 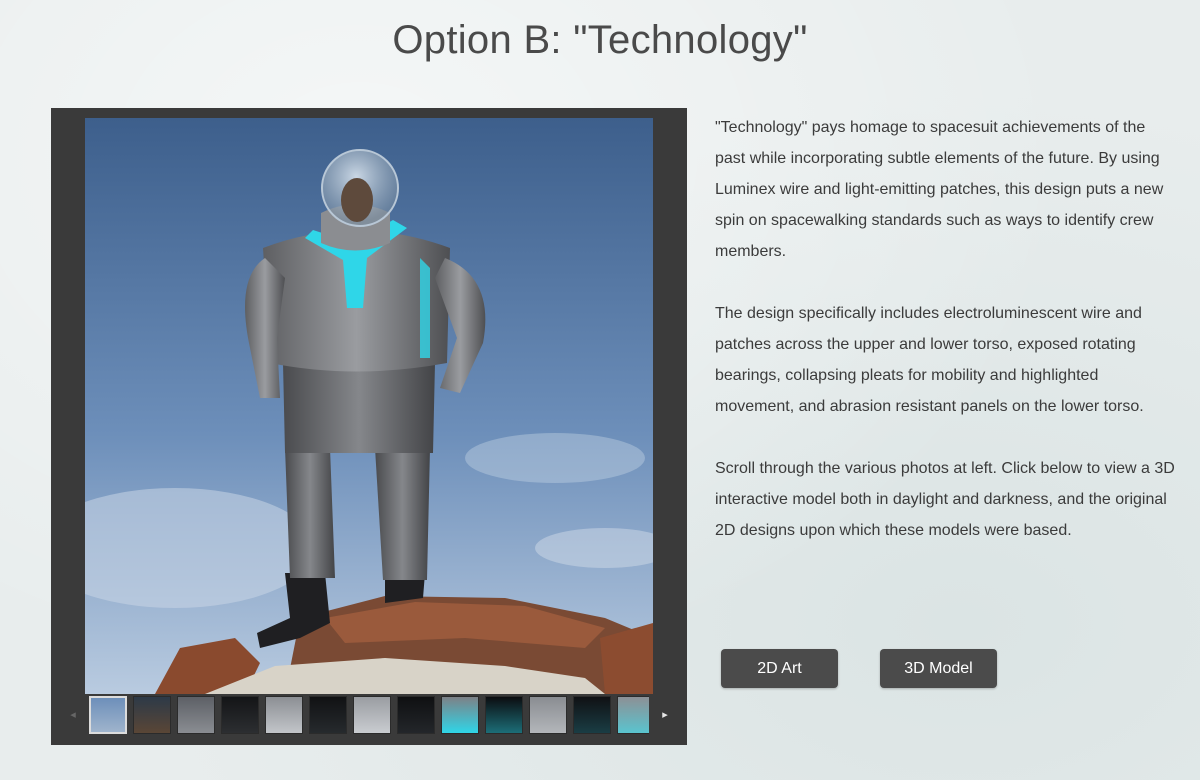 I want to click on thumbnail-strip: ◂ ▸, so click(x=369, y=716).